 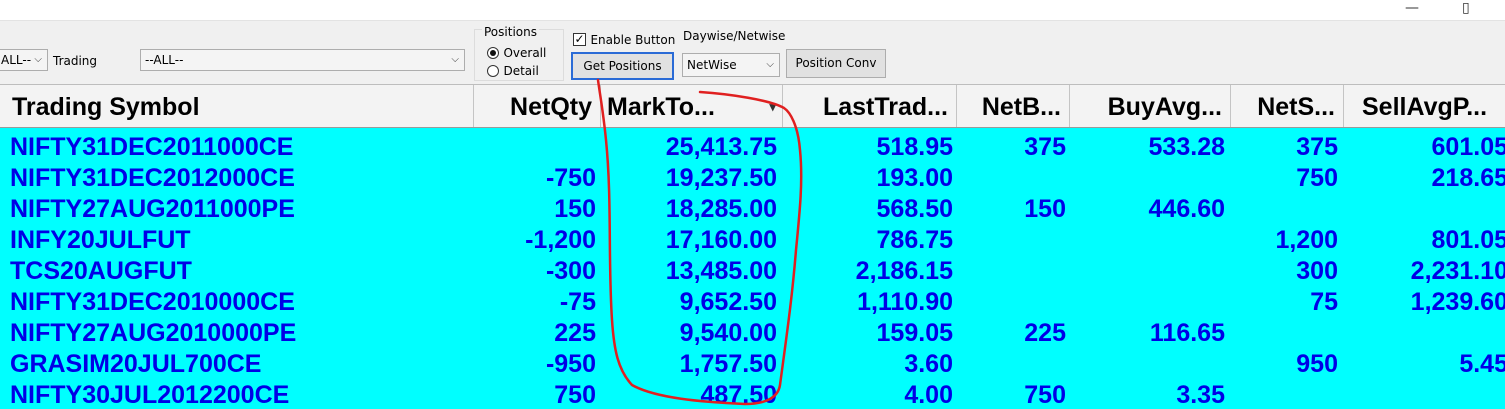 I want to click on trading-combo: --ALL-- ⌵, so click(x=302, y=60).